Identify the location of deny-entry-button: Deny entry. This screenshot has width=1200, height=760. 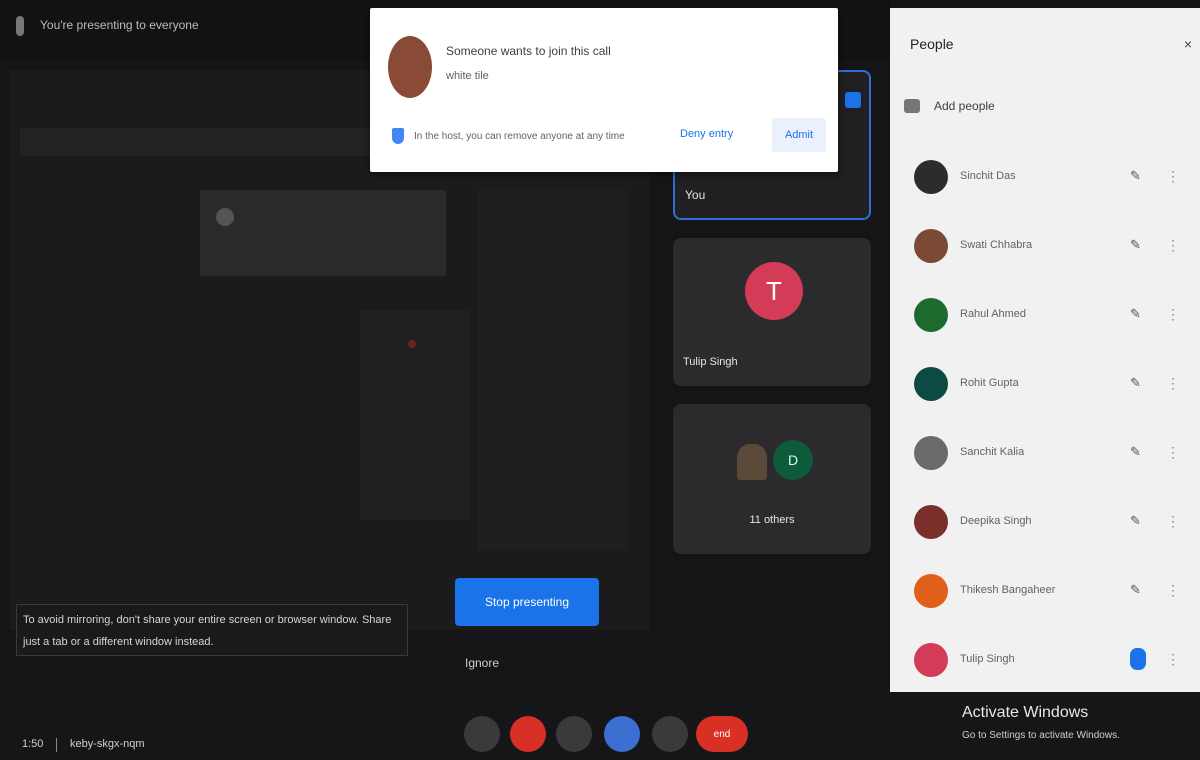
(706, 134).